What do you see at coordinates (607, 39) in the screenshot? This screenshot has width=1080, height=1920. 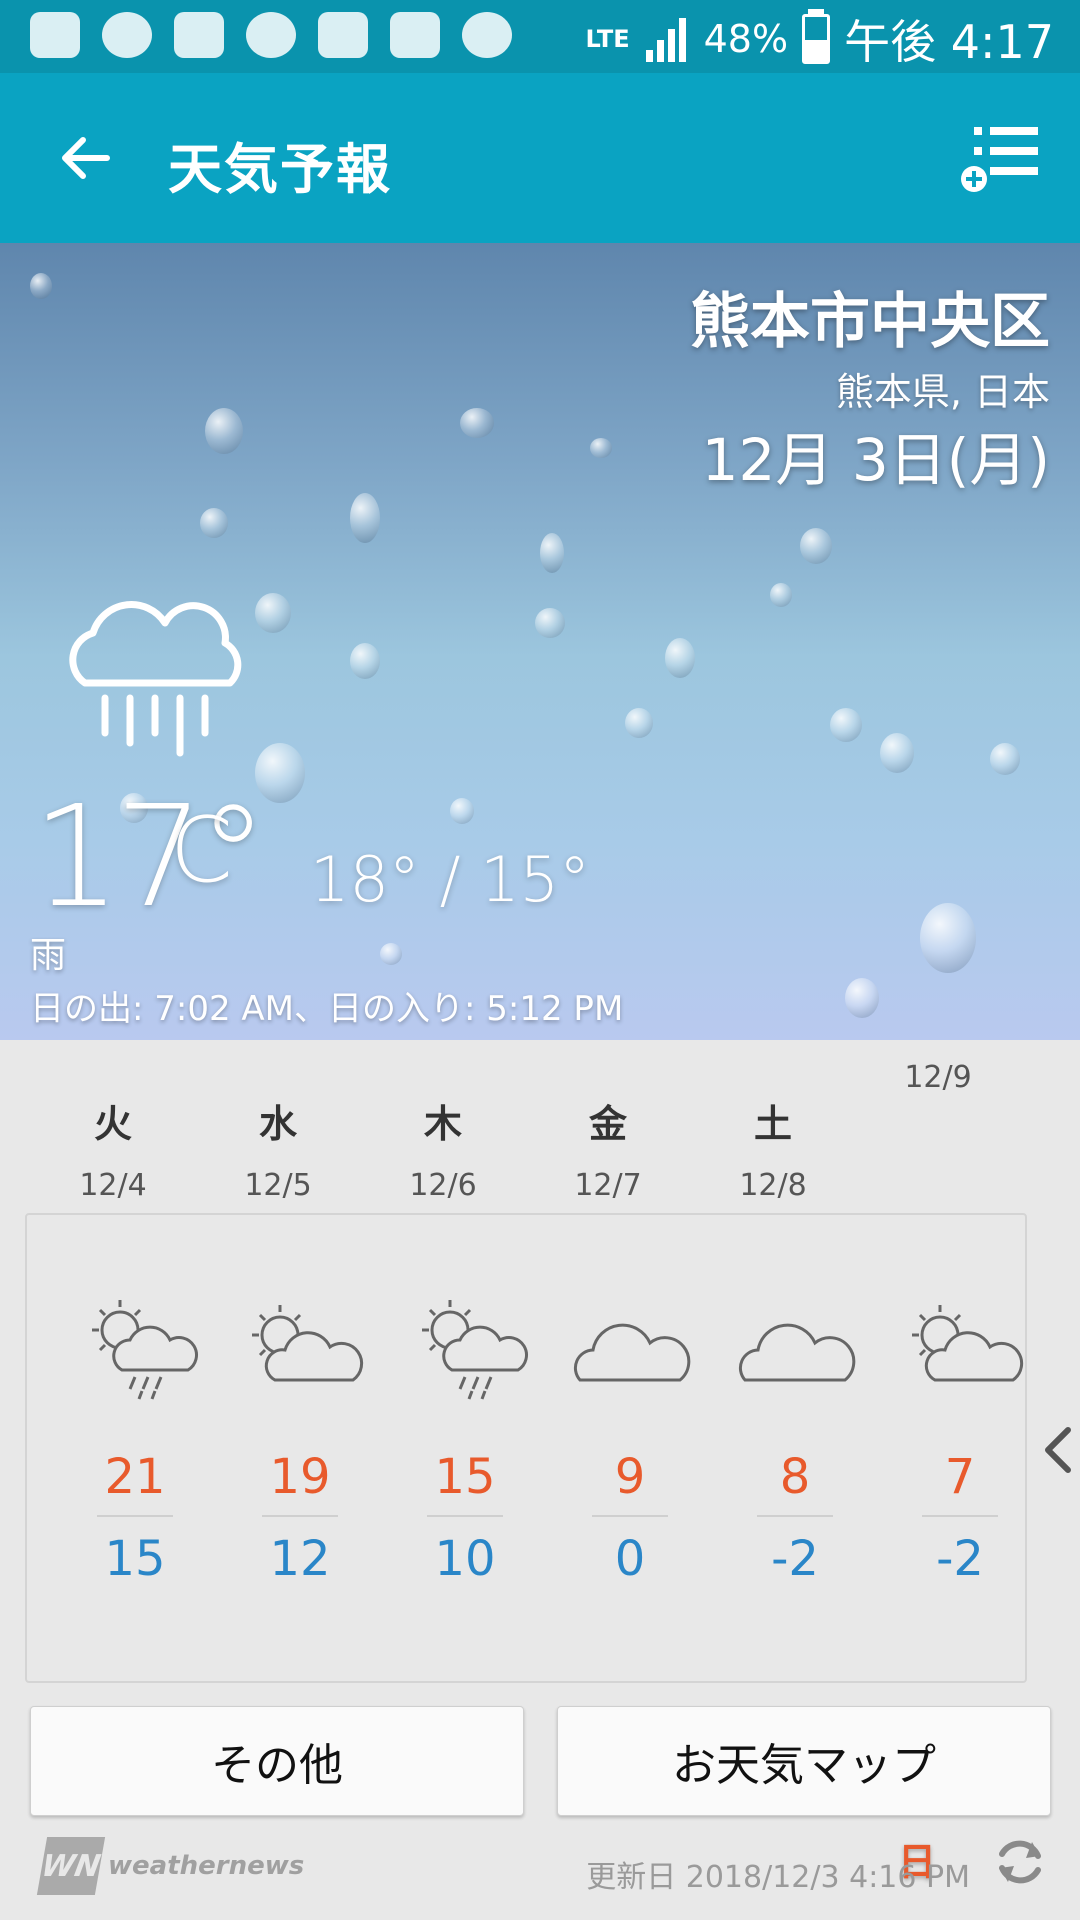 I see `network-type: LTE` at bounding box center [607, 39].